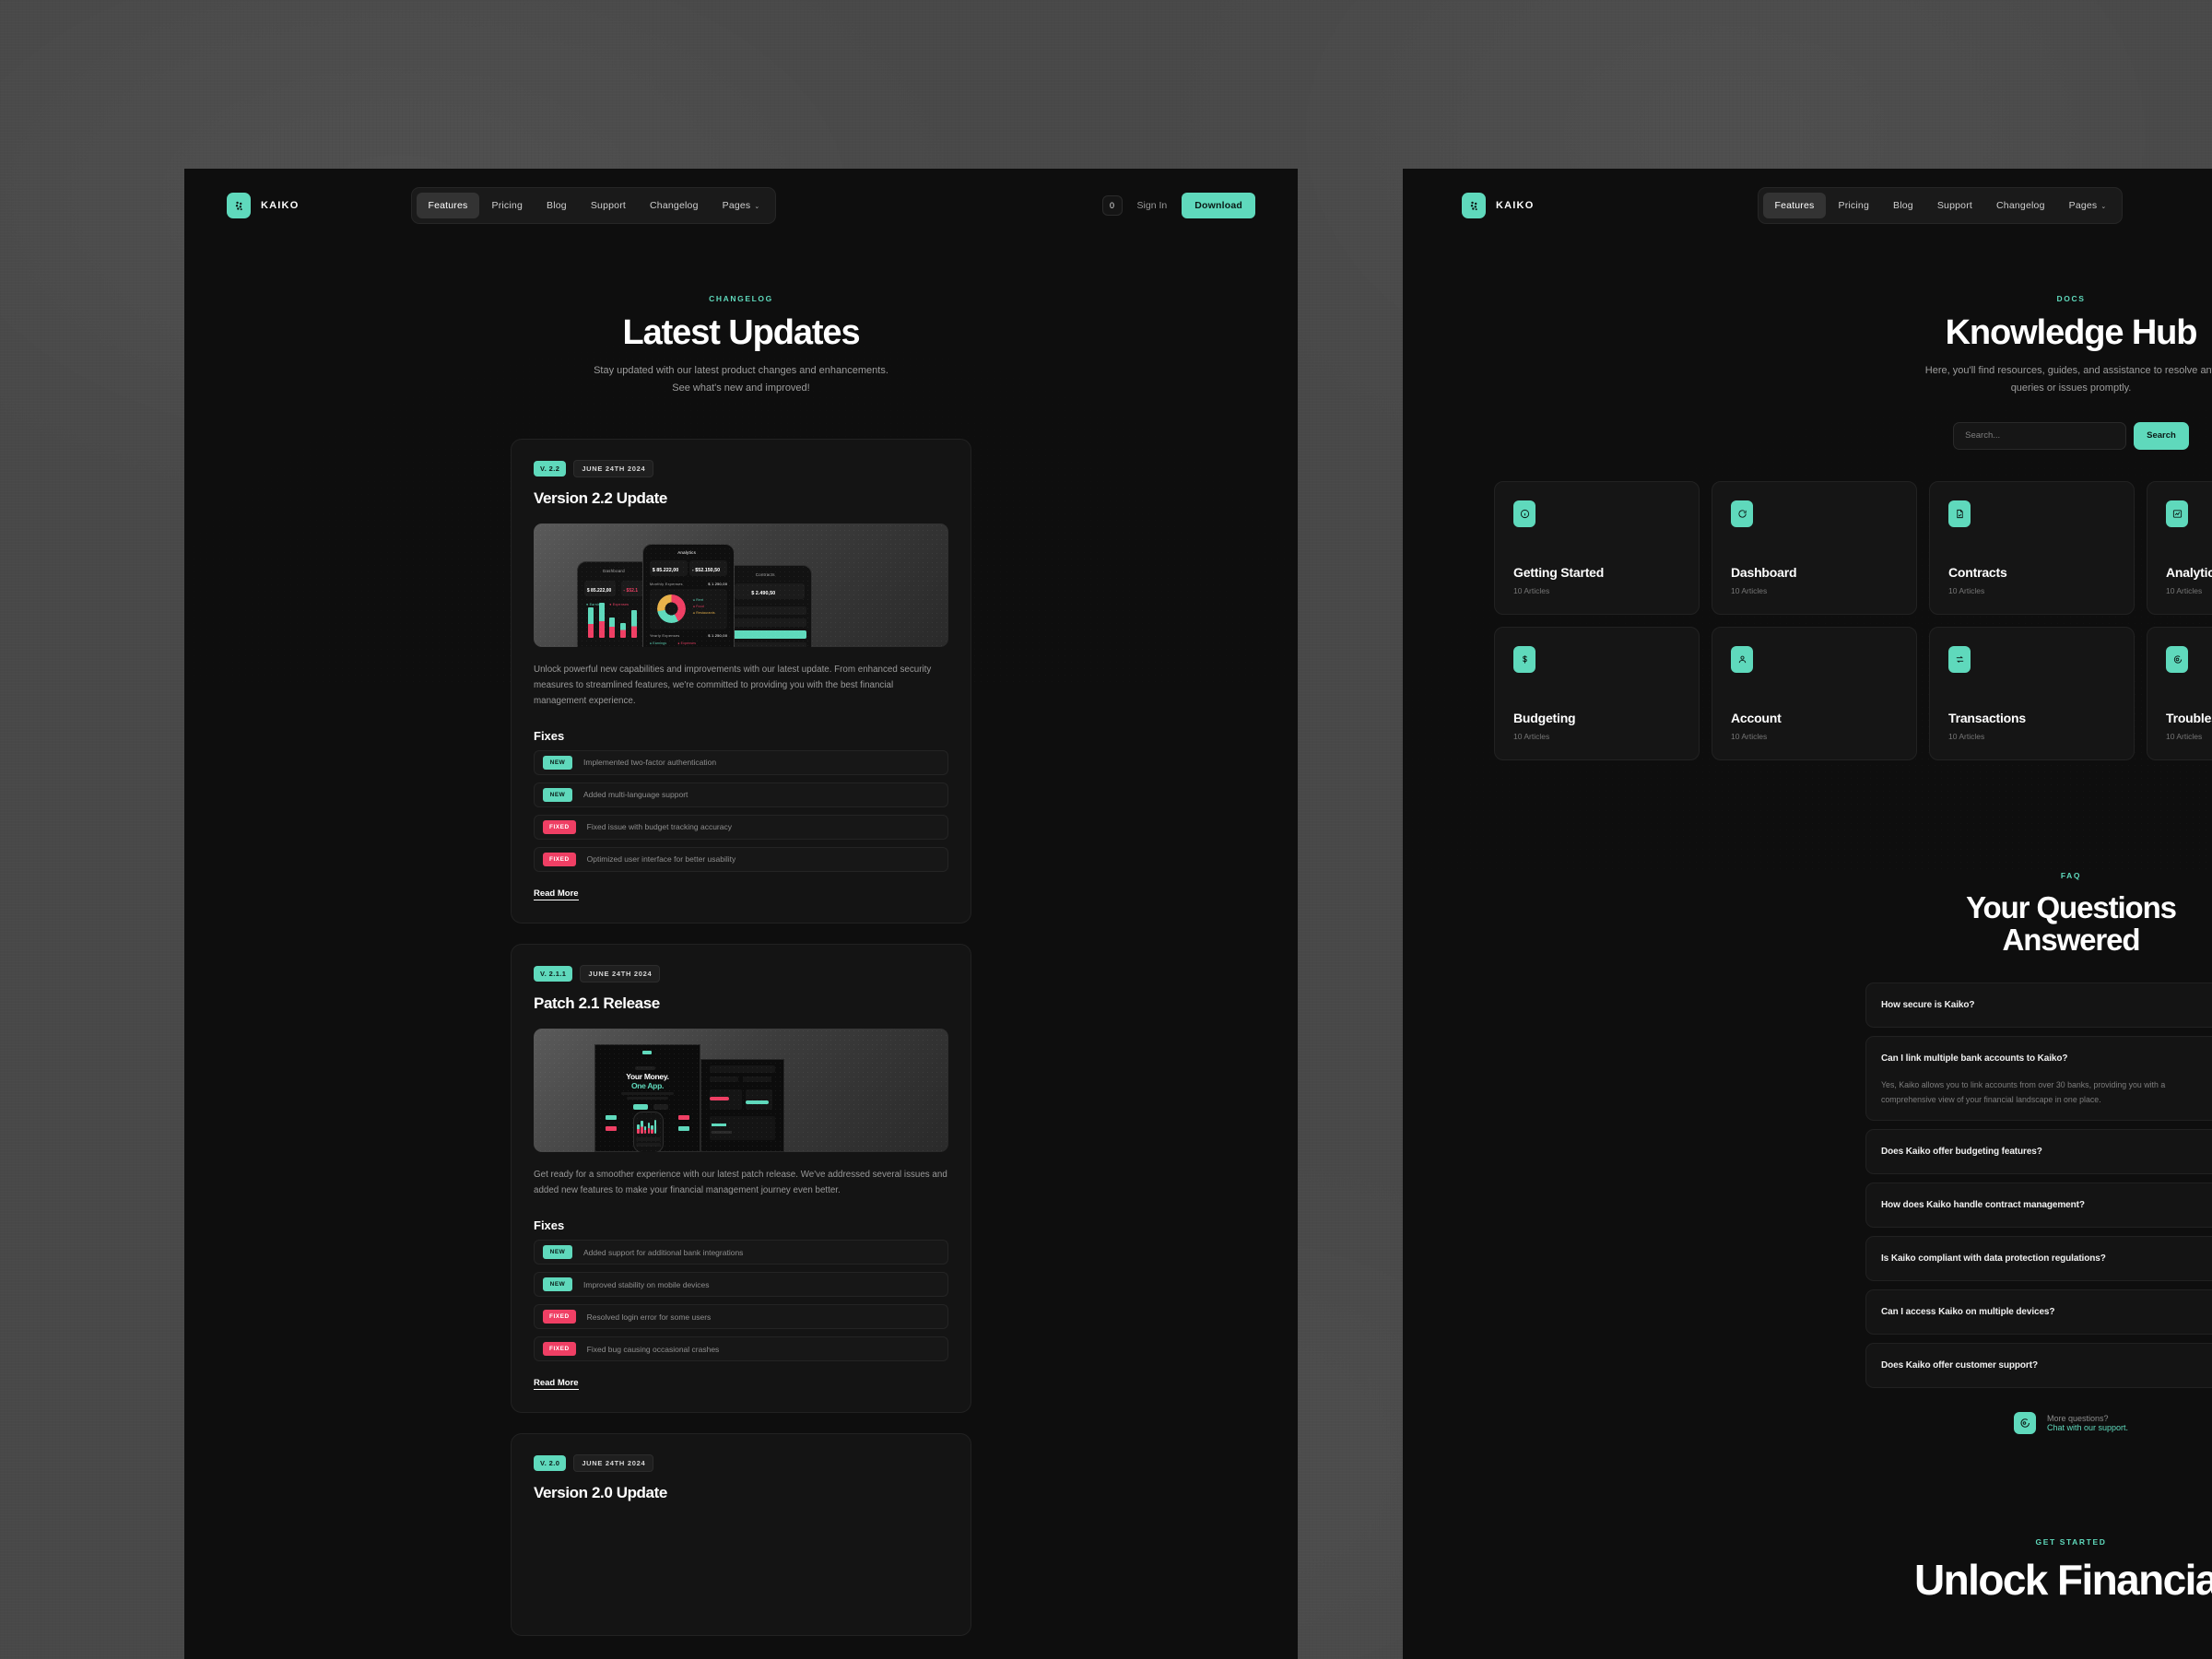 The height and width of the screenshot is (1659, 2212). I want to click on fix-text: Fixed bug causing occasional crashes, so click(653, 1349).